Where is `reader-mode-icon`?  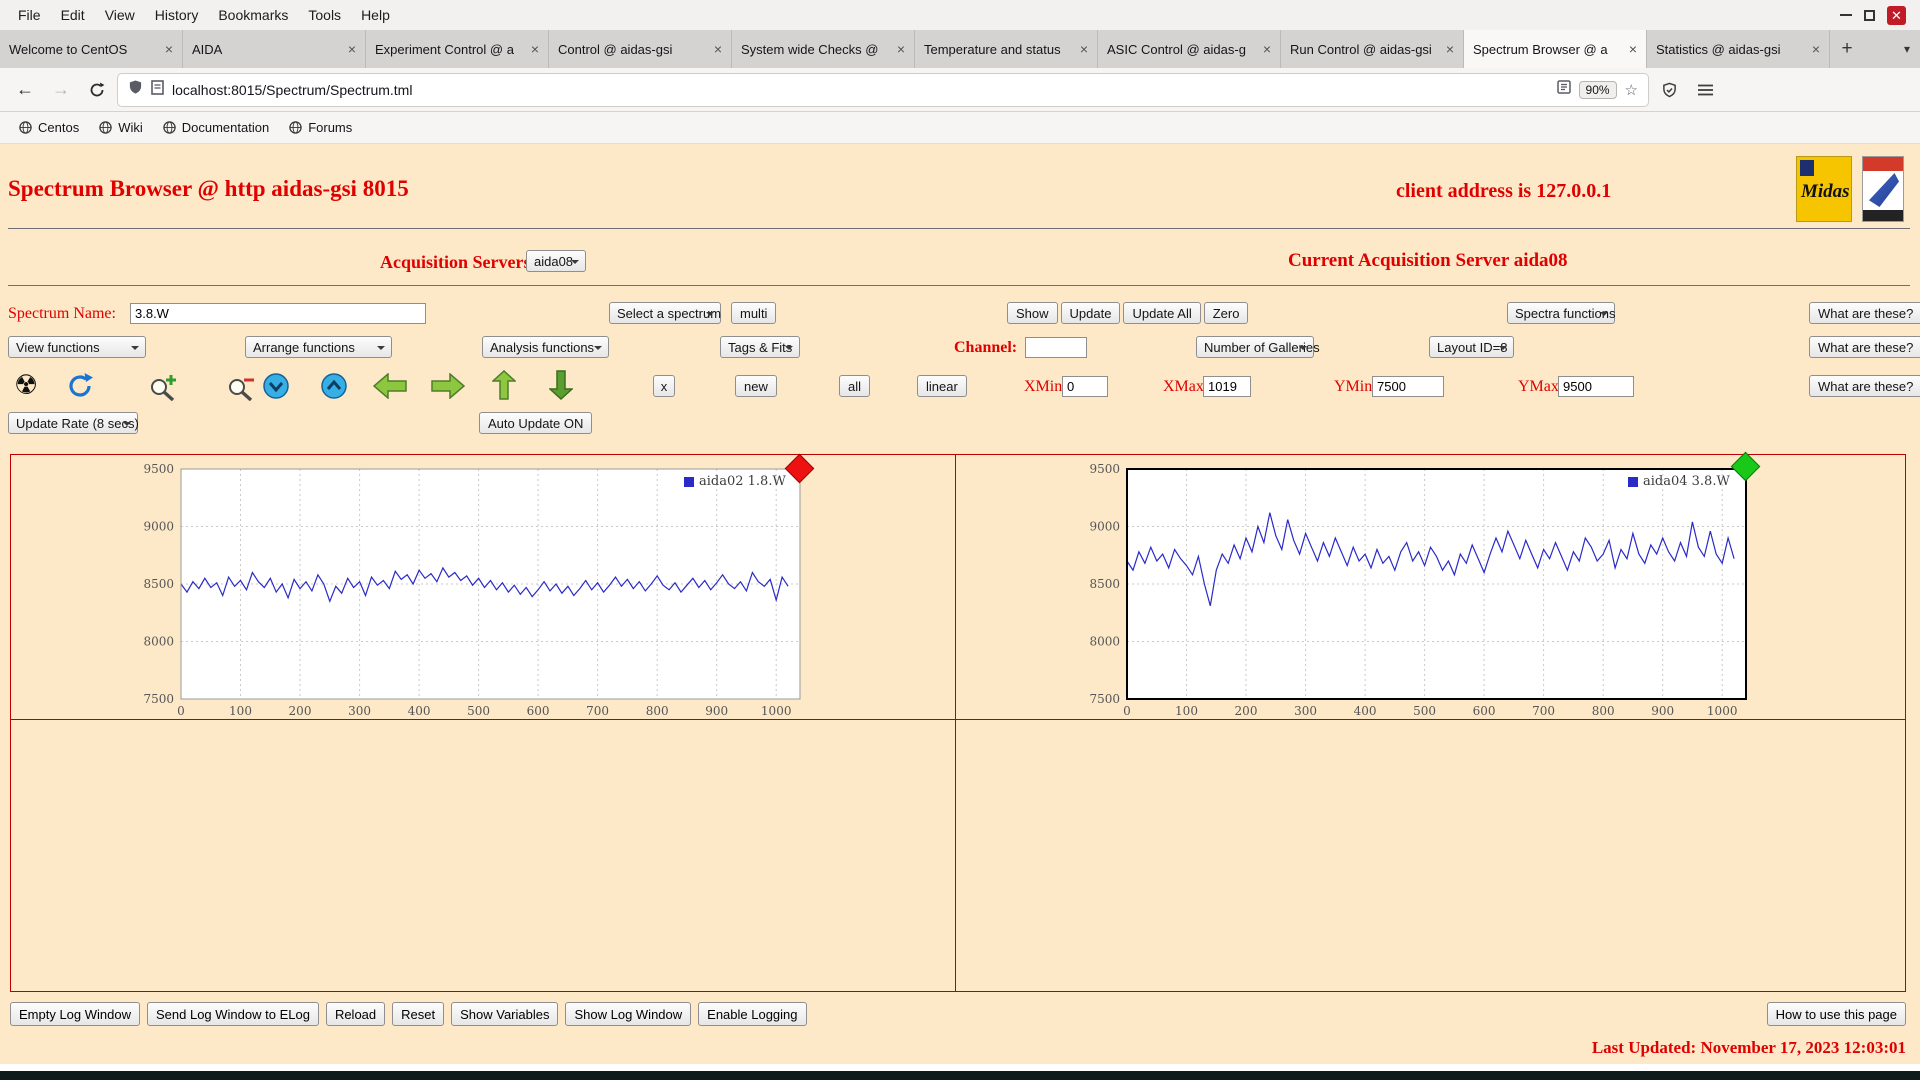
reader-mode-icon is located at coordinates (1563, 89).